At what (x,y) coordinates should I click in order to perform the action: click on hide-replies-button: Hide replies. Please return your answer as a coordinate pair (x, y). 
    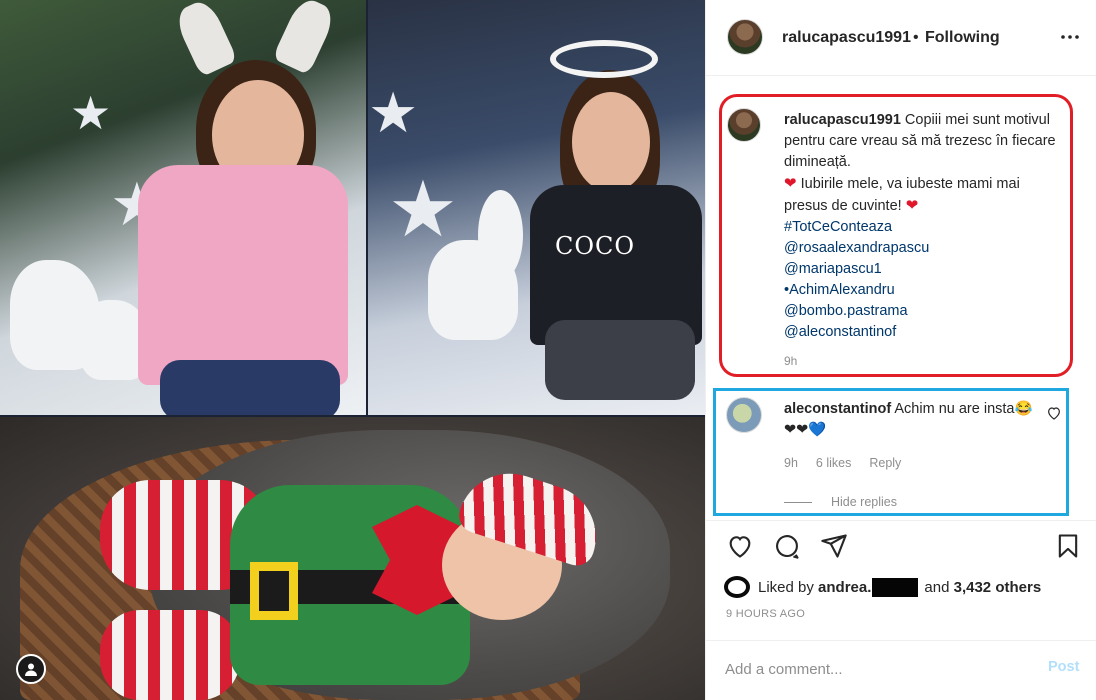
    Looking at the image, I should click on (864, 502).